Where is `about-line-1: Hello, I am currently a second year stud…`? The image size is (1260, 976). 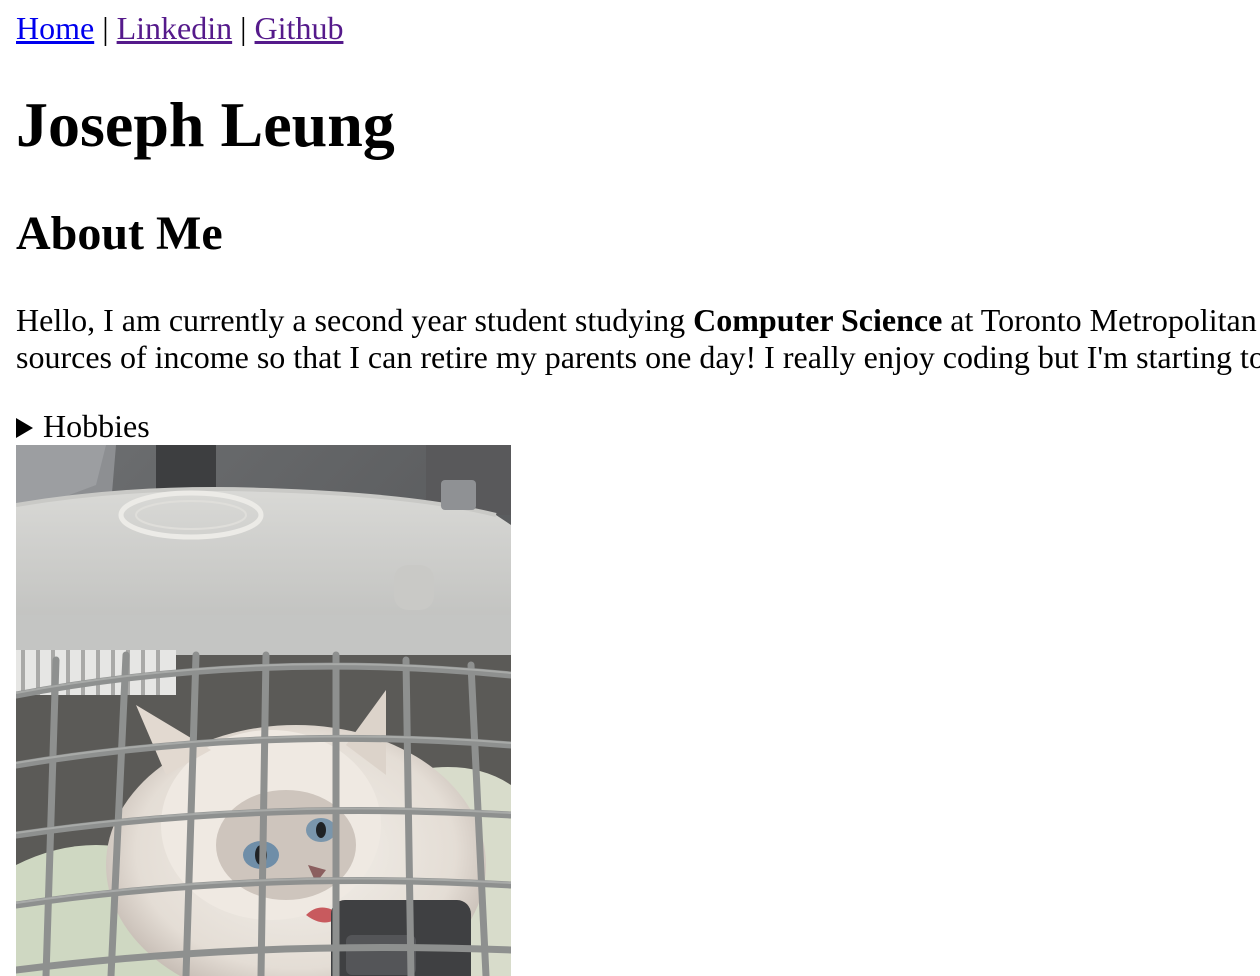 about-line-1: Hello, I am currently a second year stud… is located at coordinates (638, 320).